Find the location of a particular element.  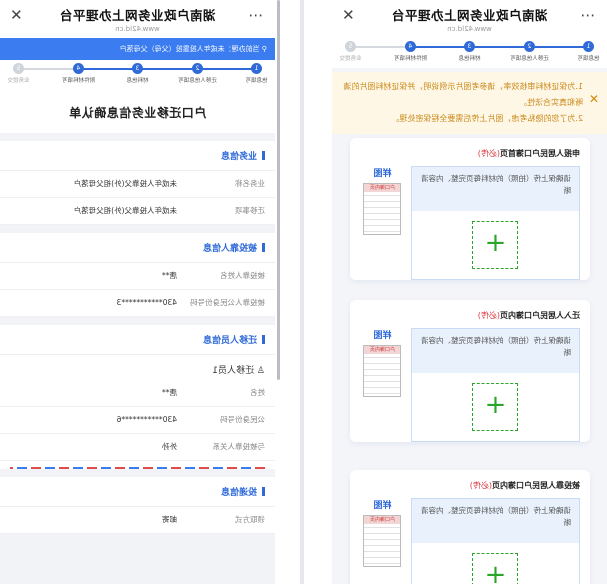

info-row: 姓名 唐** is located at coordinates (137, 393).